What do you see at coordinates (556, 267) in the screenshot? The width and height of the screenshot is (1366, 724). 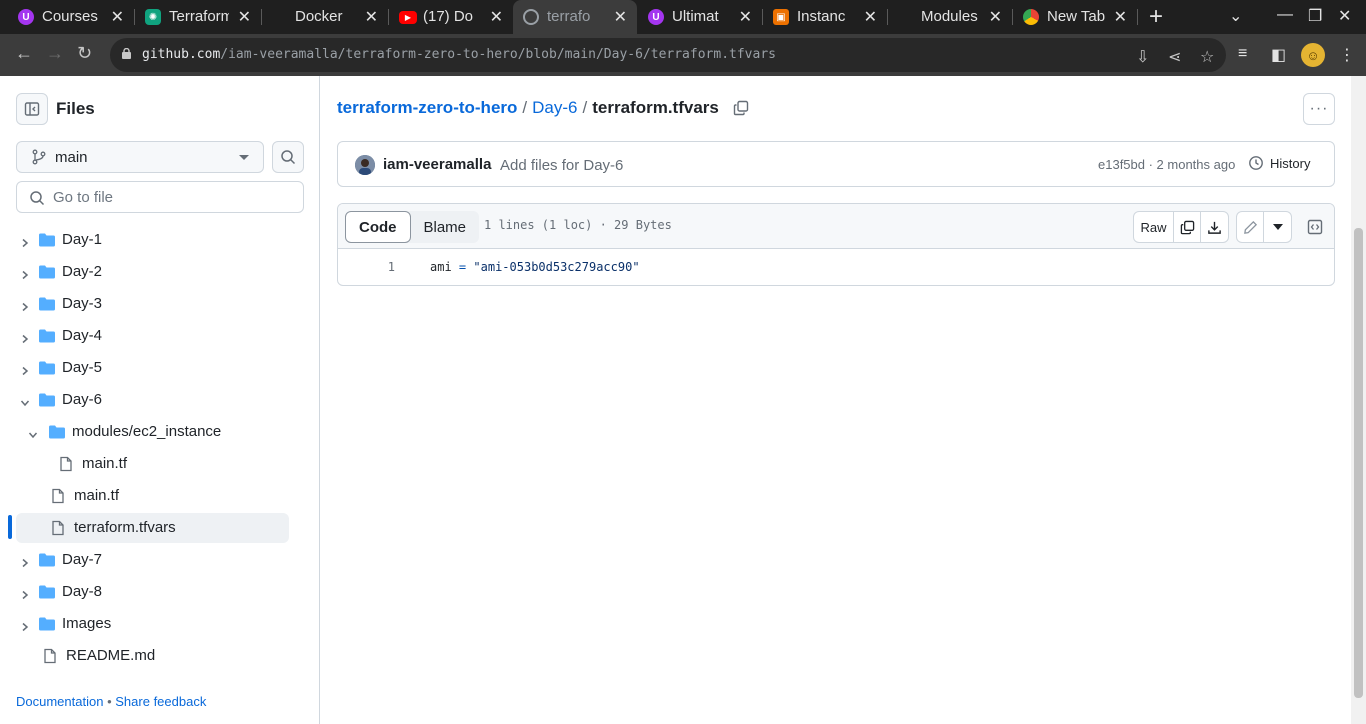 I see `code-string: "ami-053b0d53c279acc90"` at bounding box center [556, 267].